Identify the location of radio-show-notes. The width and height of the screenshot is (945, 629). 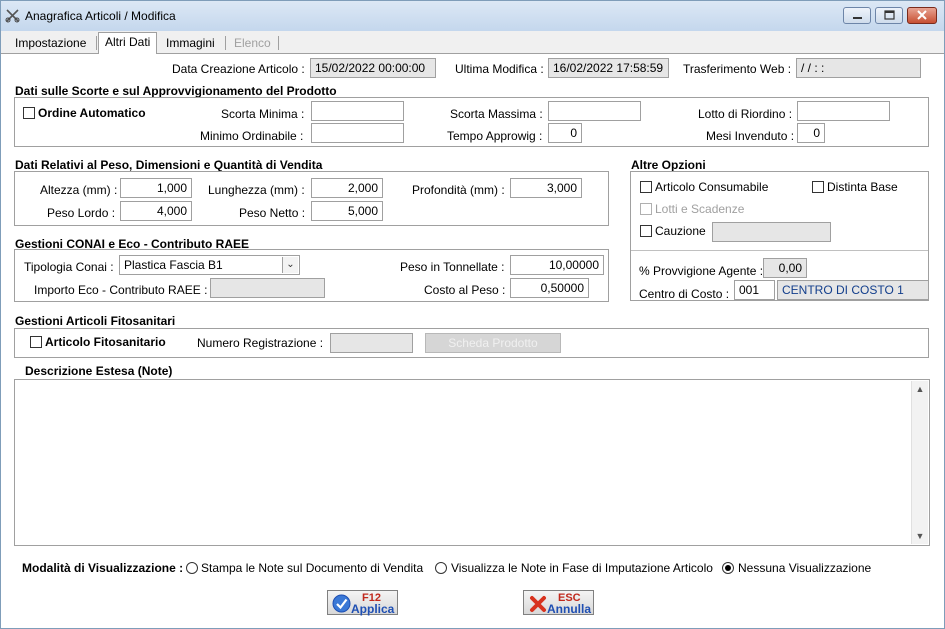
(441, 568).